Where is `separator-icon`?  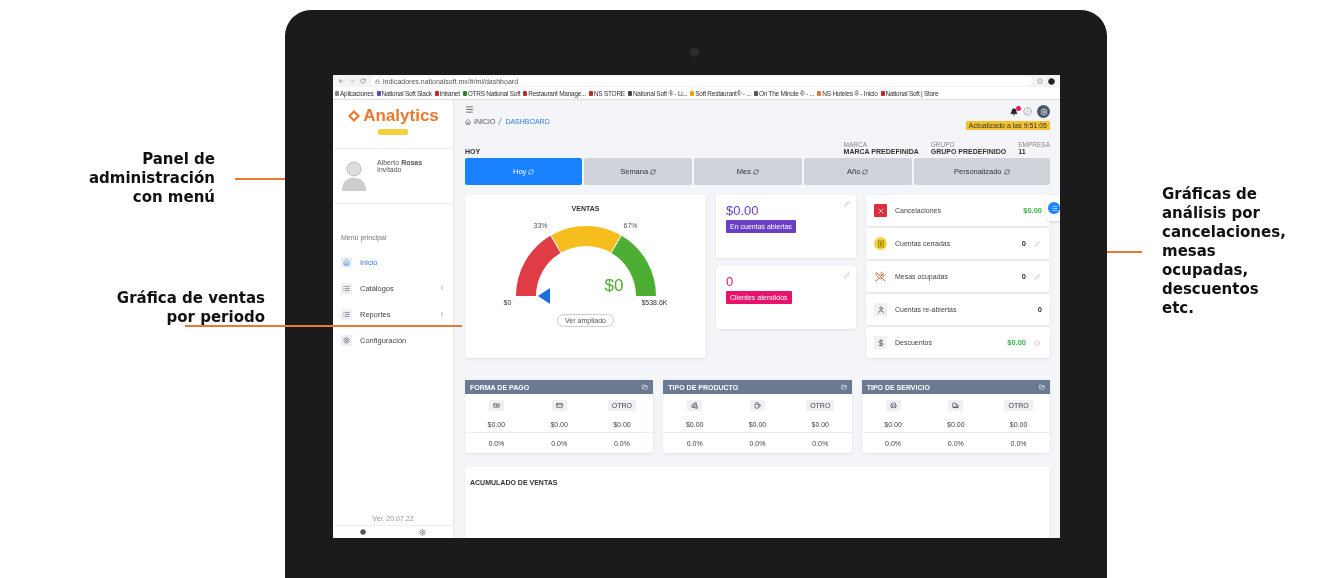
separator-icon is located at coordinates (500, 121).